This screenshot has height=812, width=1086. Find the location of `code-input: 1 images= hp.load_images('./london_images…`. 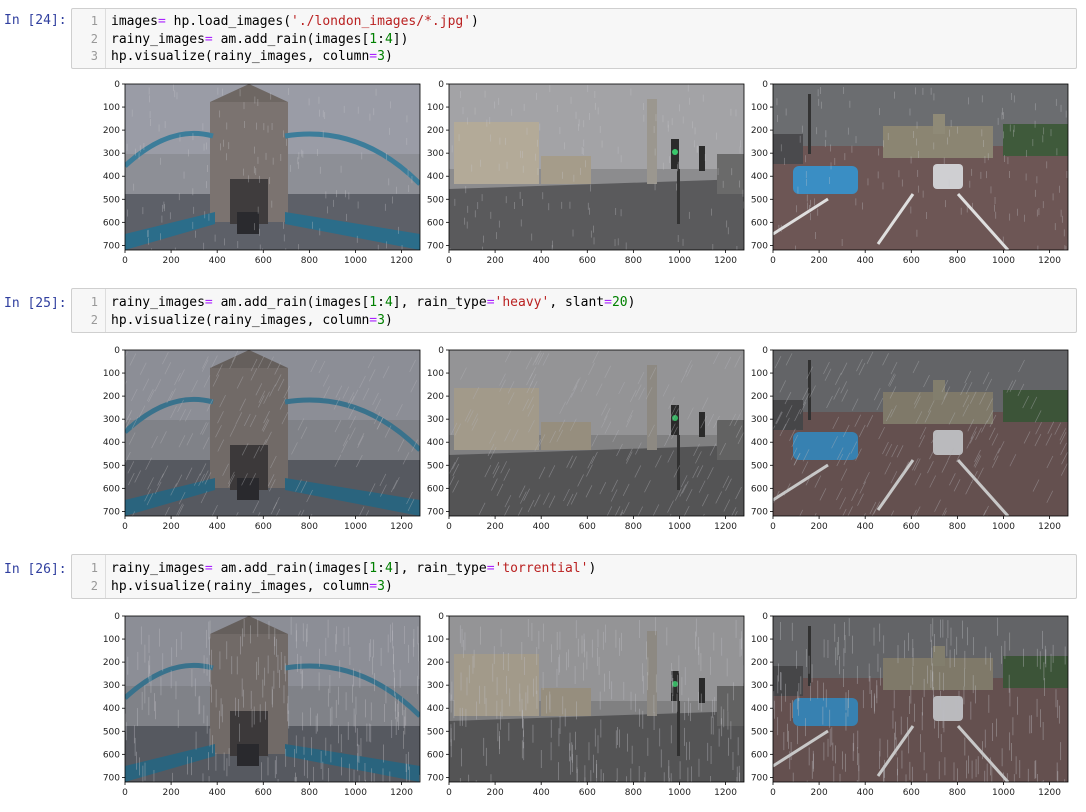

code-input: 1 images= hp.load_images('./london_images… is located at coordinates (574, 38).